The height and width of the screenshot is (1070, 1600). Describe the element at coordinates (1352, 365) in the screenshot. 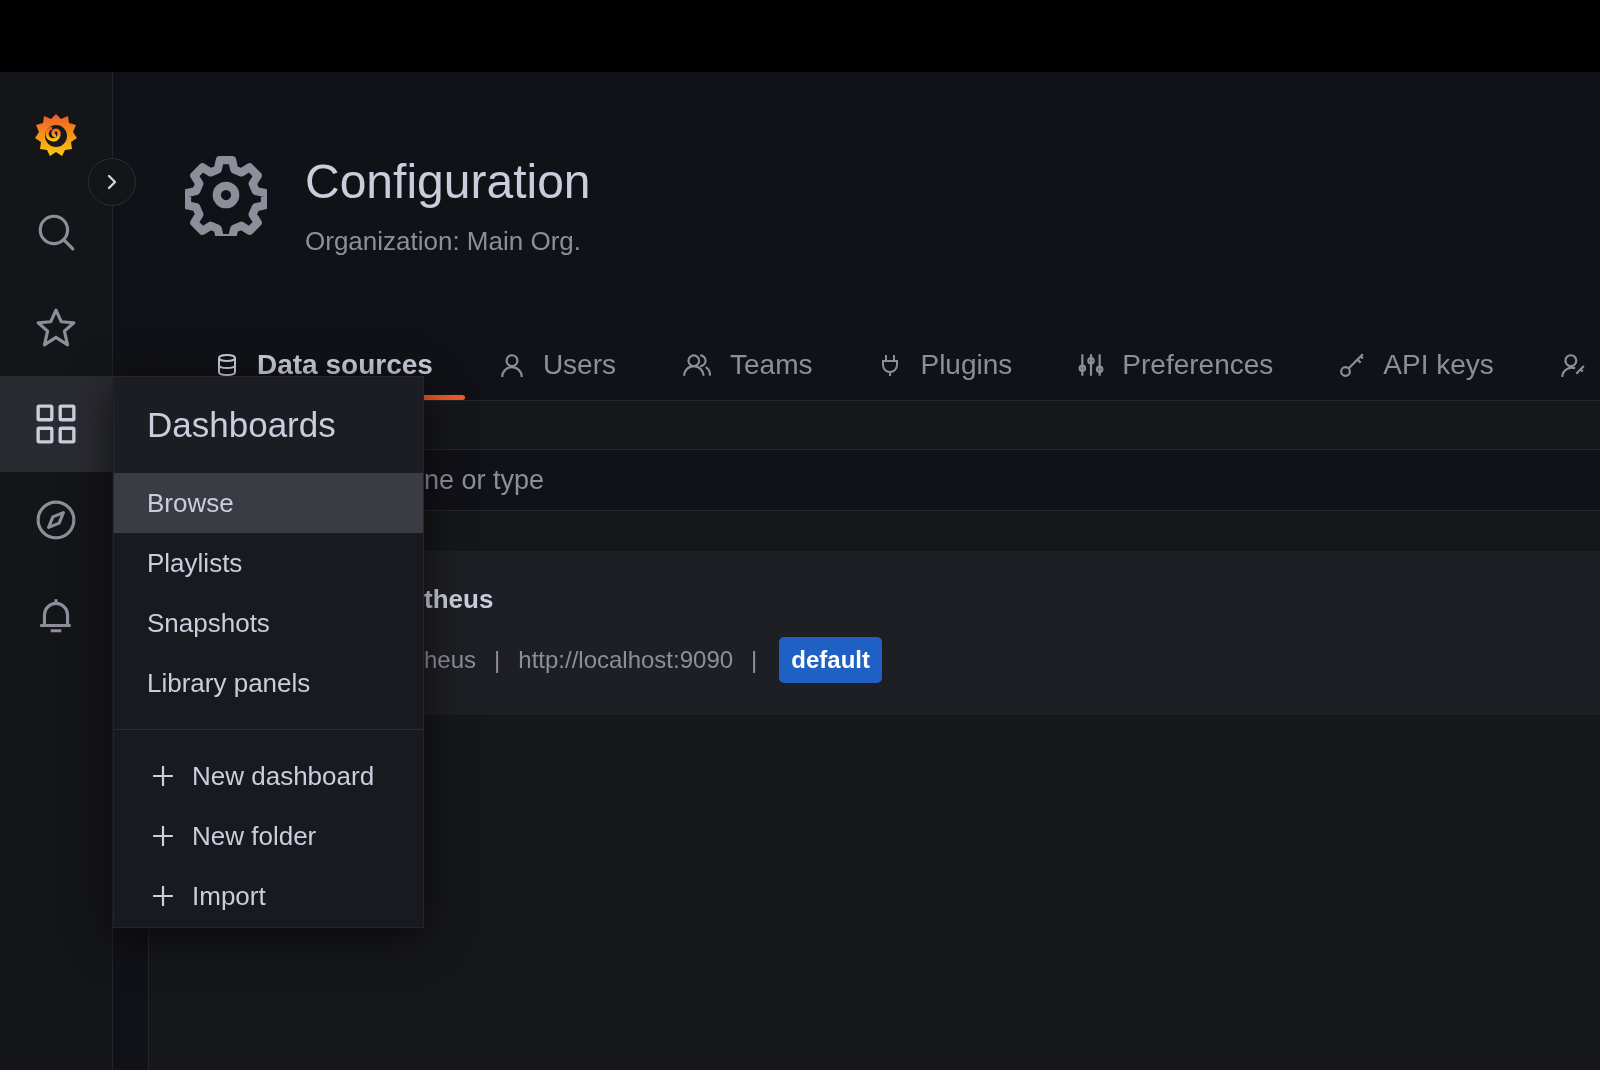

I see `key-icon` at that location.